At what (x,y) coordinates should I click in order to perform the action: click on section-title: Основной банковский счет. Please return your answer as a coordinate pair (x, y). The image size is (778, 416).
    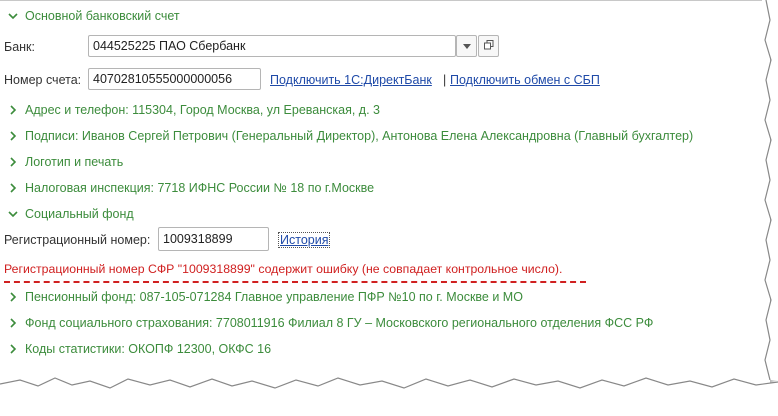
    Looking at the image, I should click on (102, 16).